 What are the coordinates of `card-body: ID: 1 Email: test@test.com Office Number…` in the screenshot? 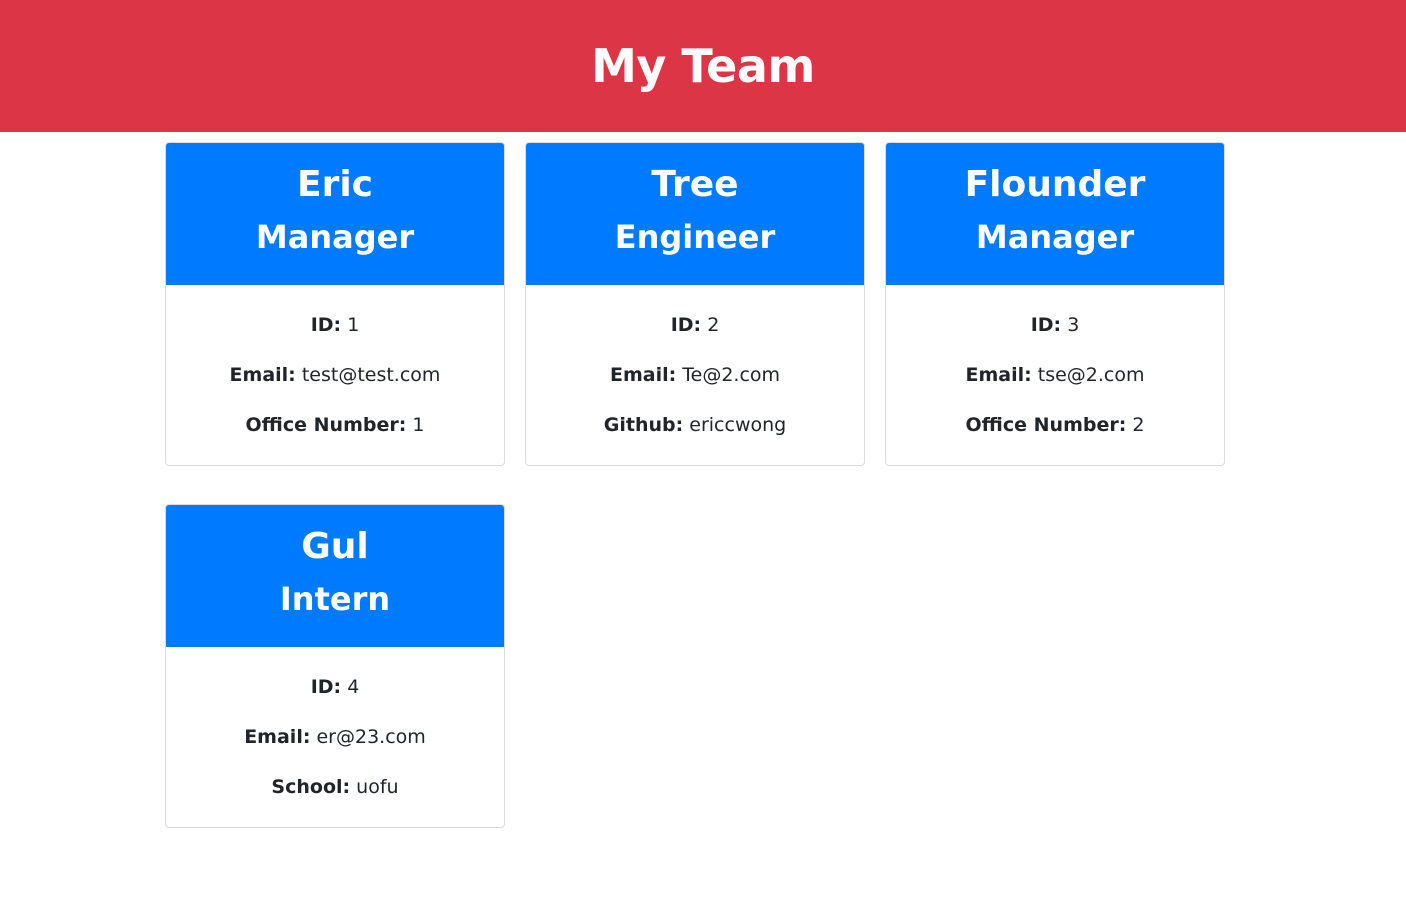 It's located at (335, 360).